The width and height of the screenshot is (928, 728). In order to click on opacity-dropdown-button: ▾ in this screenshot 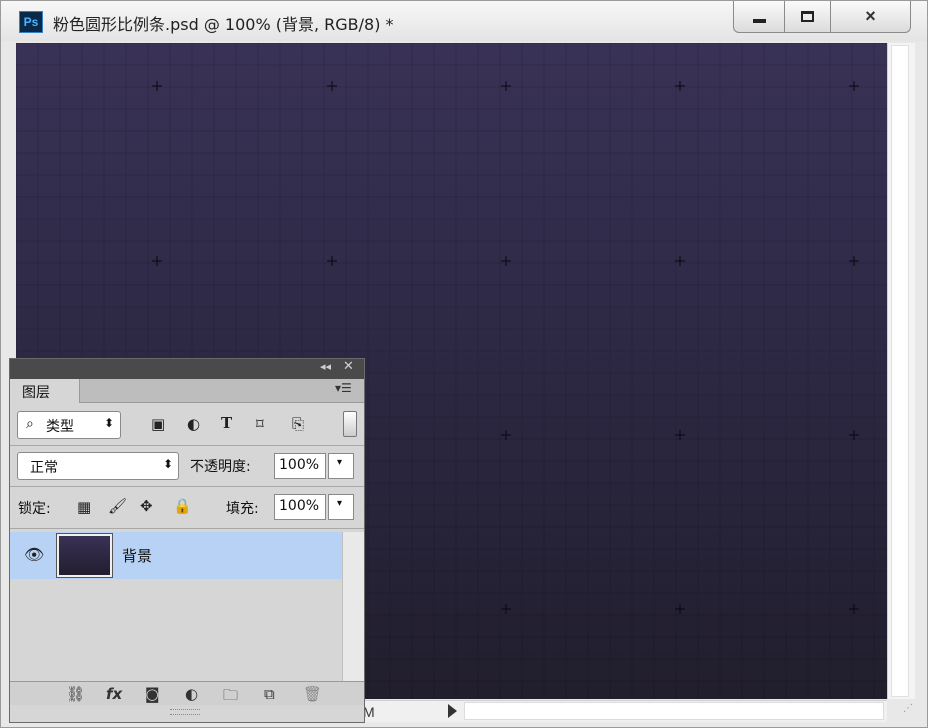, I will do `click(341, 466)`.